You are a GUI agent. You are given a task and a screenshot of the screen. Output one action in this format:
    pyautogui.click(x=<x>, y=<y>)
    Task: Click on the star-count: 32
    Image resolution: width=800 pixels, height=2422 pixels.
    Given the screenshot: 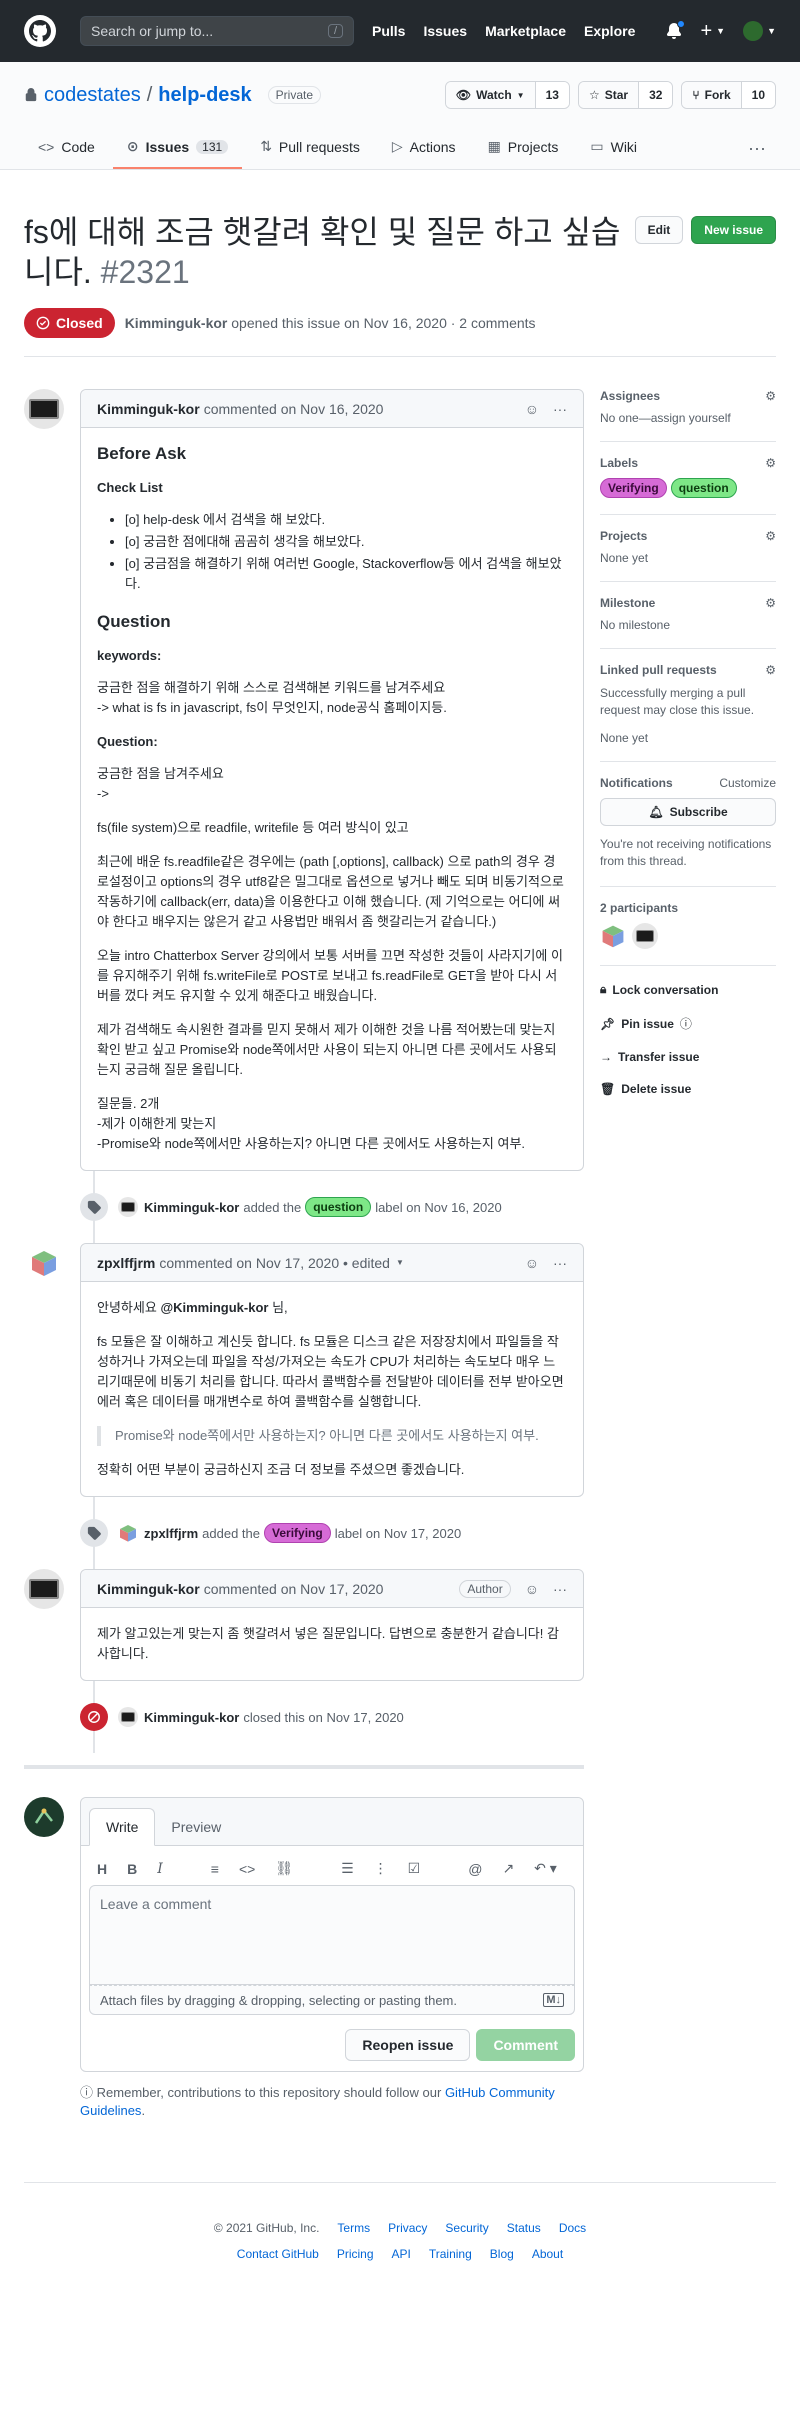 What is the action you would take?
    pyautogui.click(x=656, y=95)
    